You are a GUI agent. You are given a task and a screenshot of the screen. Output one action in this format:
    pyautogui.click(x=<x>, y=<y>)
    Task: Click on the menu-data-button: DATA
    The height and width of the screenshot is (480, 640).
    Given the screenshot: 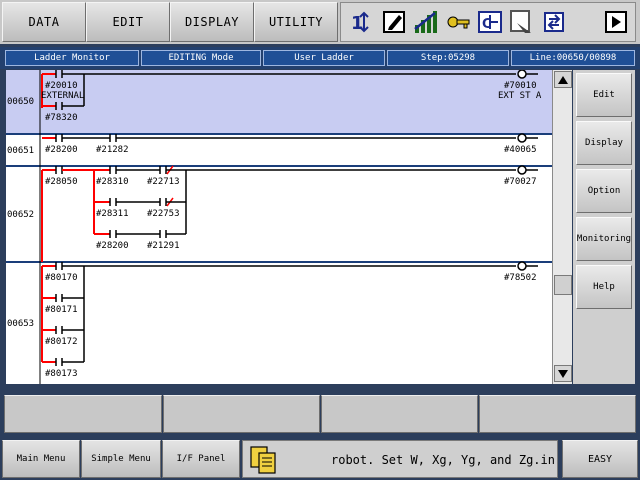 What is the action you would take?
    pyautogui.click(x=44, y=22)
    